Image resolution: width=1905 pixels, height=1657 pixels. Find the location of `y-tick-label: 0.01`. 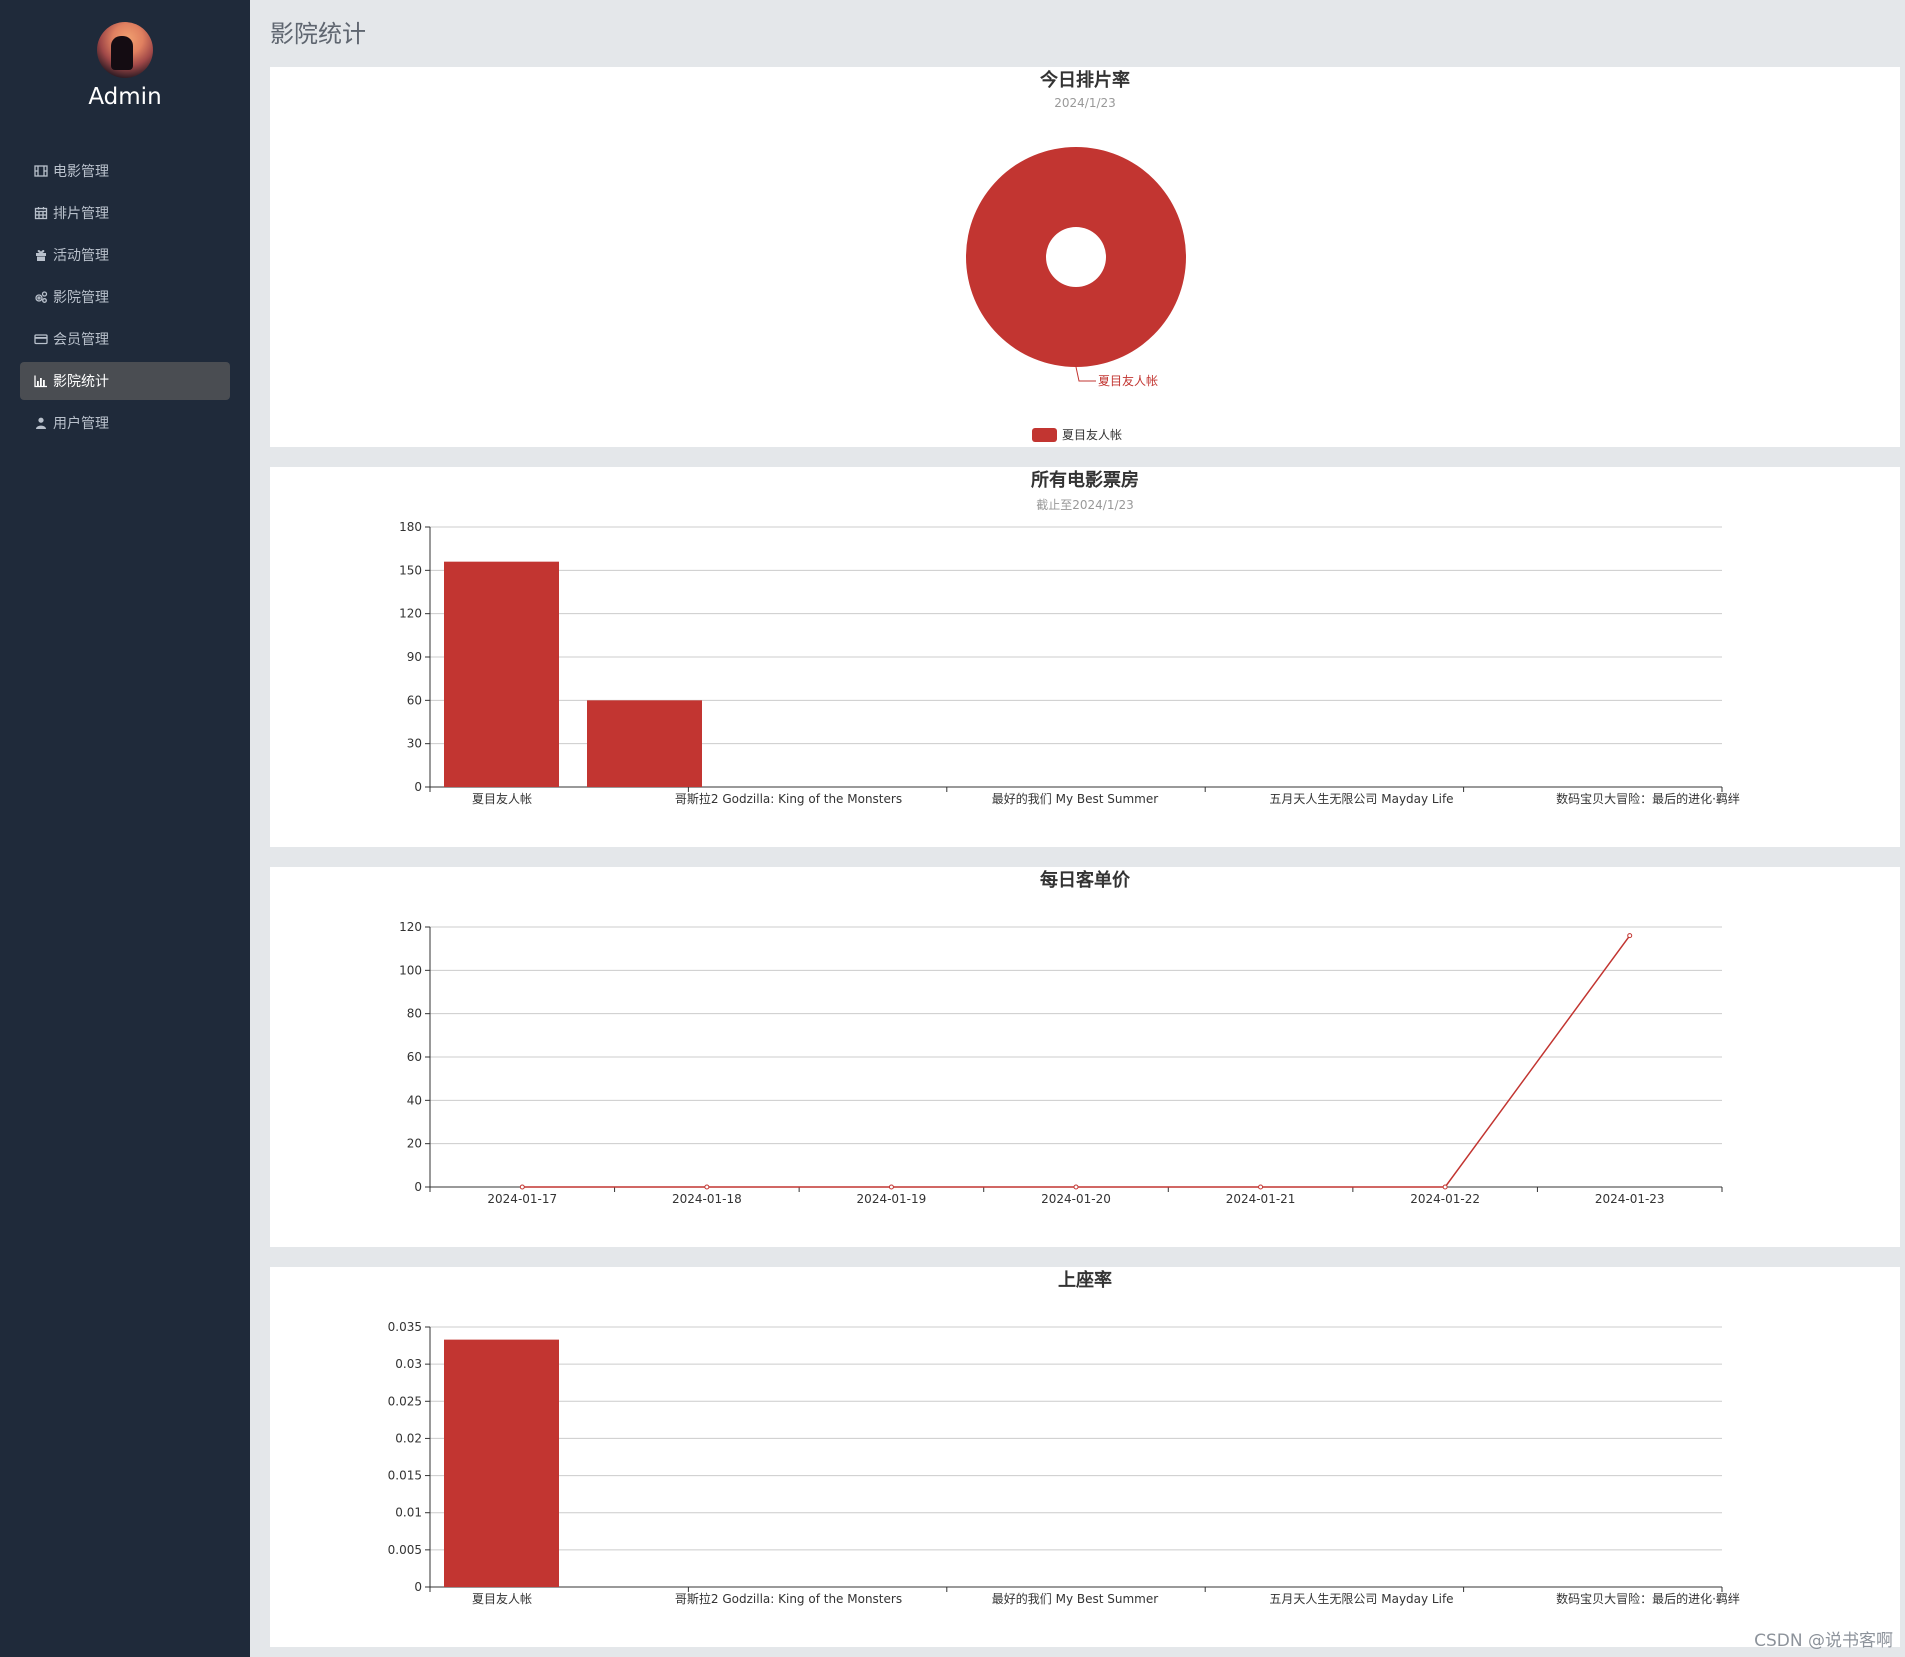

y-tick-label: 0.01 is located at coordinates (408, 1513).